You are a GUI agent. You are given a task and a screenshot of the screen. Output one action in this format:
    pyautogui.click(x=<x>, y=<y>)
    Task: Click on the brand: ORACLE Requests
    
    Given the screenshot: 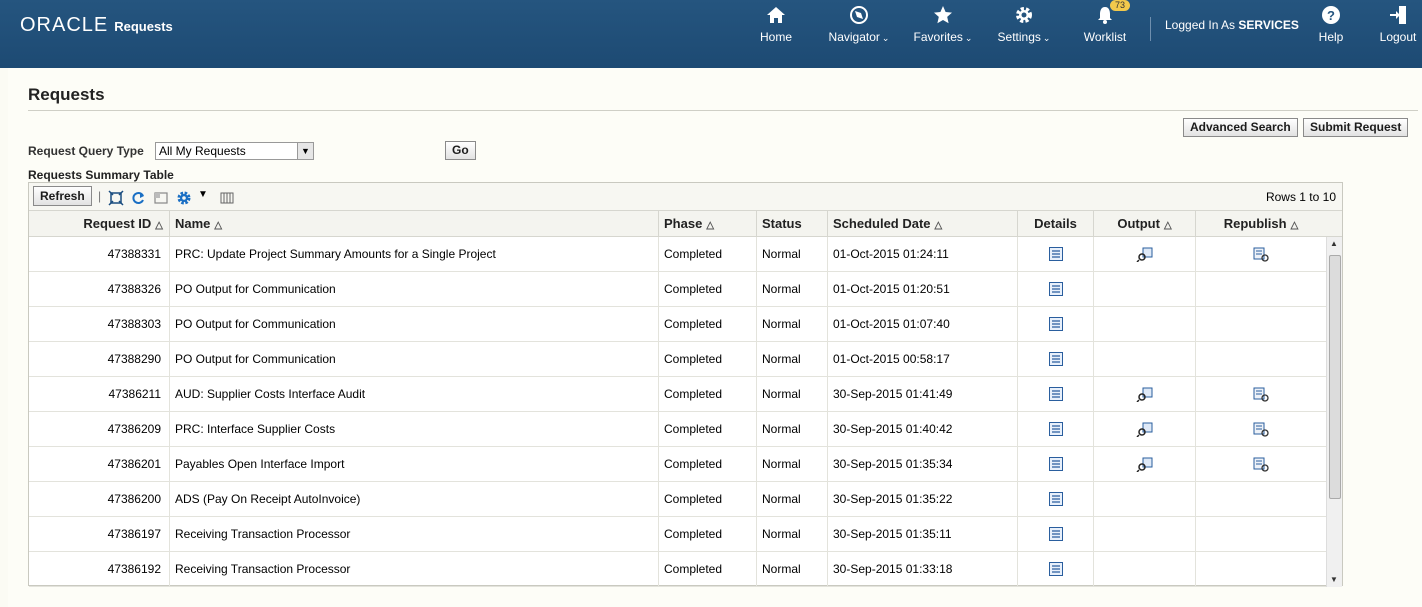 What is the action you would take?
    pyautogui.click(x=96, y=25)
    